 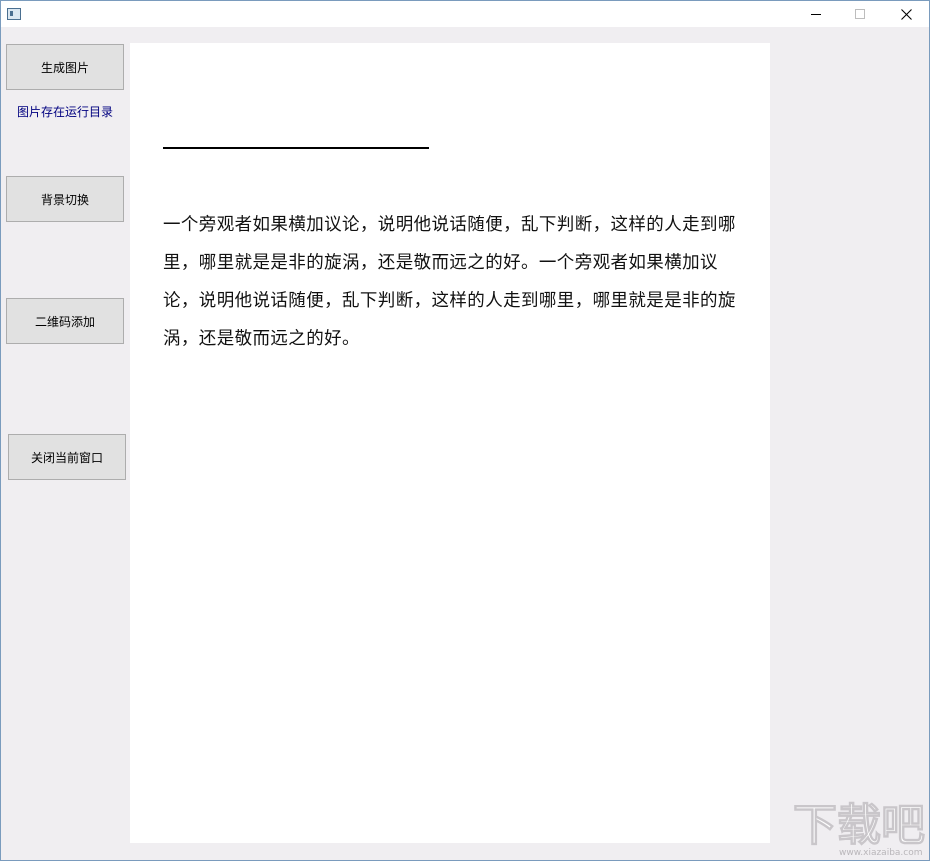 I want to click on maximize-button, so click(x=860, y=14).